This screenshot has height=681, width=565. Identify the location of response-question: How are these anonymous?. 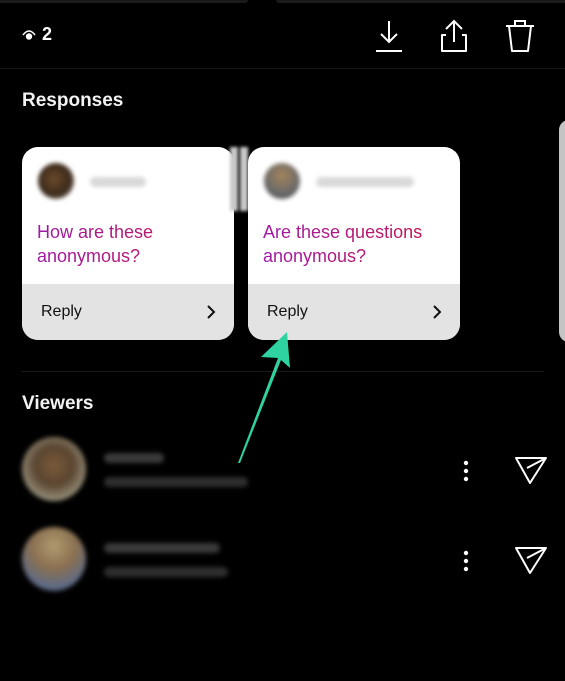
(129, 244).